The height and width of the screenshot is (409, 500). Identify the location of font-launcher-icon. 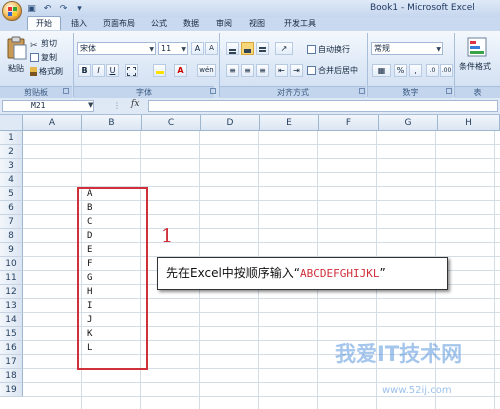
(213, 91).